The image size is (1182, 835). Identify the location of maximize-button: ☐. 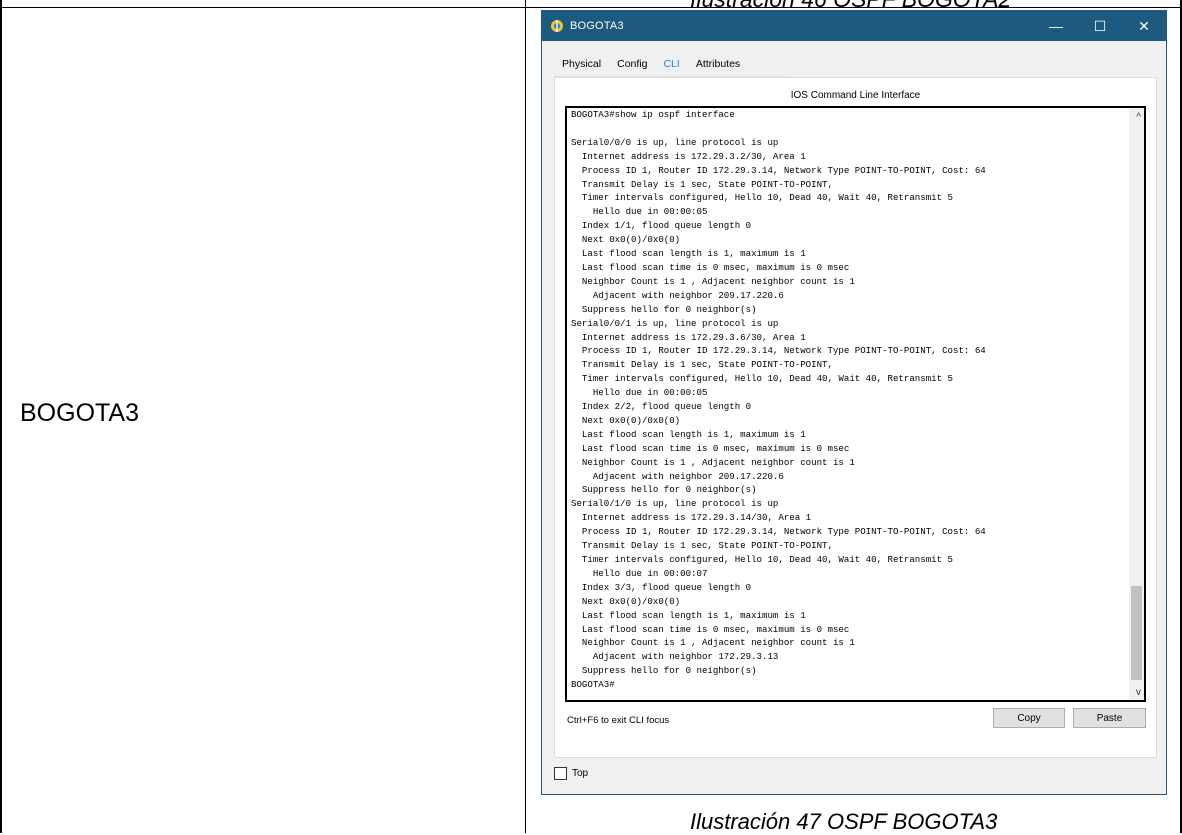
(1100, 26).